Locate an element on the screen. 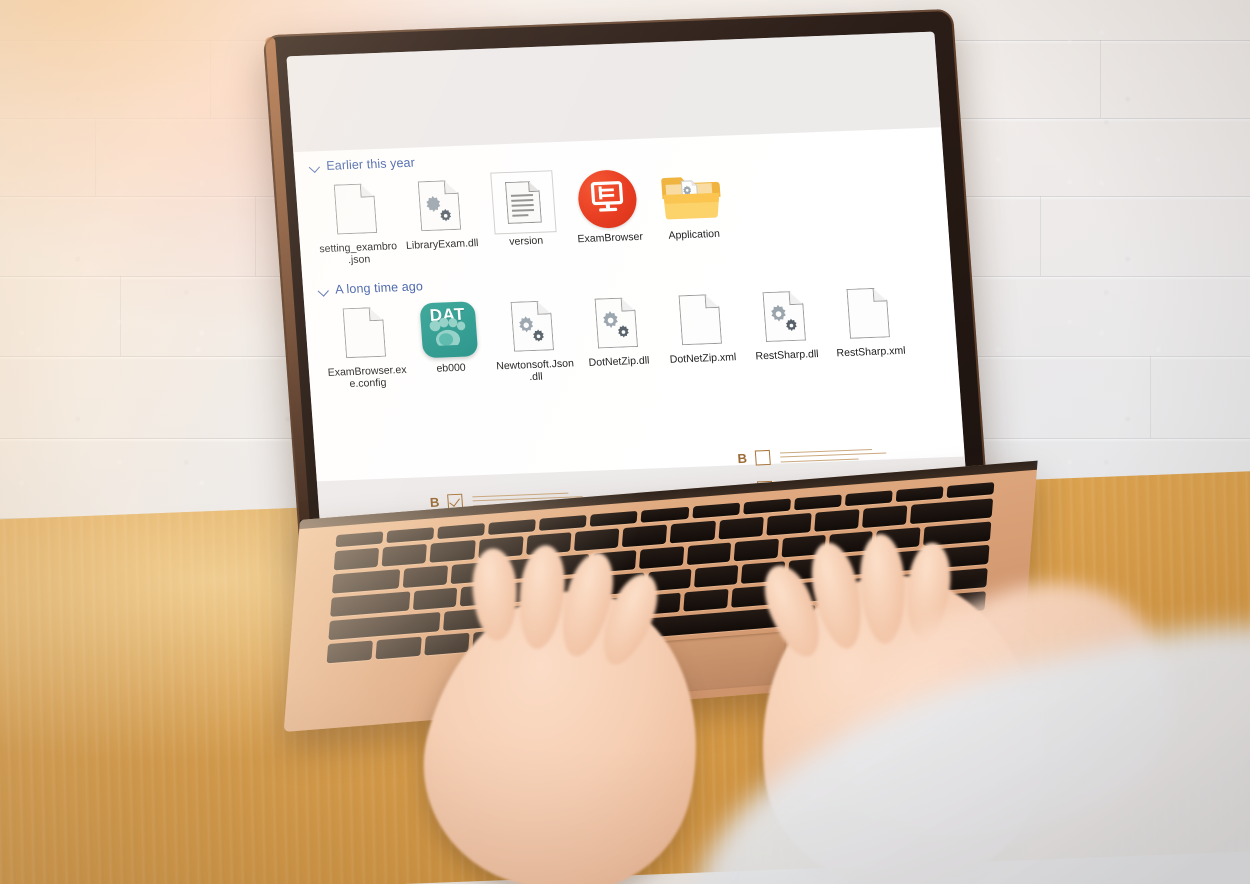 This screenshot has height=884, width=1250. file-item: DotNetZip.dll is located at coordinates (616, 330).